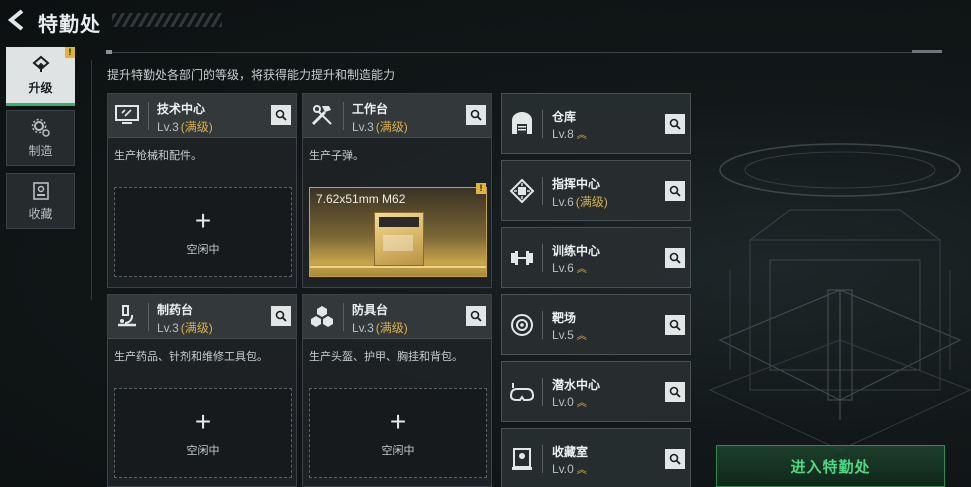 The height and width of the screenshot is (487, 971). I want to click on station-header: 工作台 Lv.3 (满级), so click(397, 116).